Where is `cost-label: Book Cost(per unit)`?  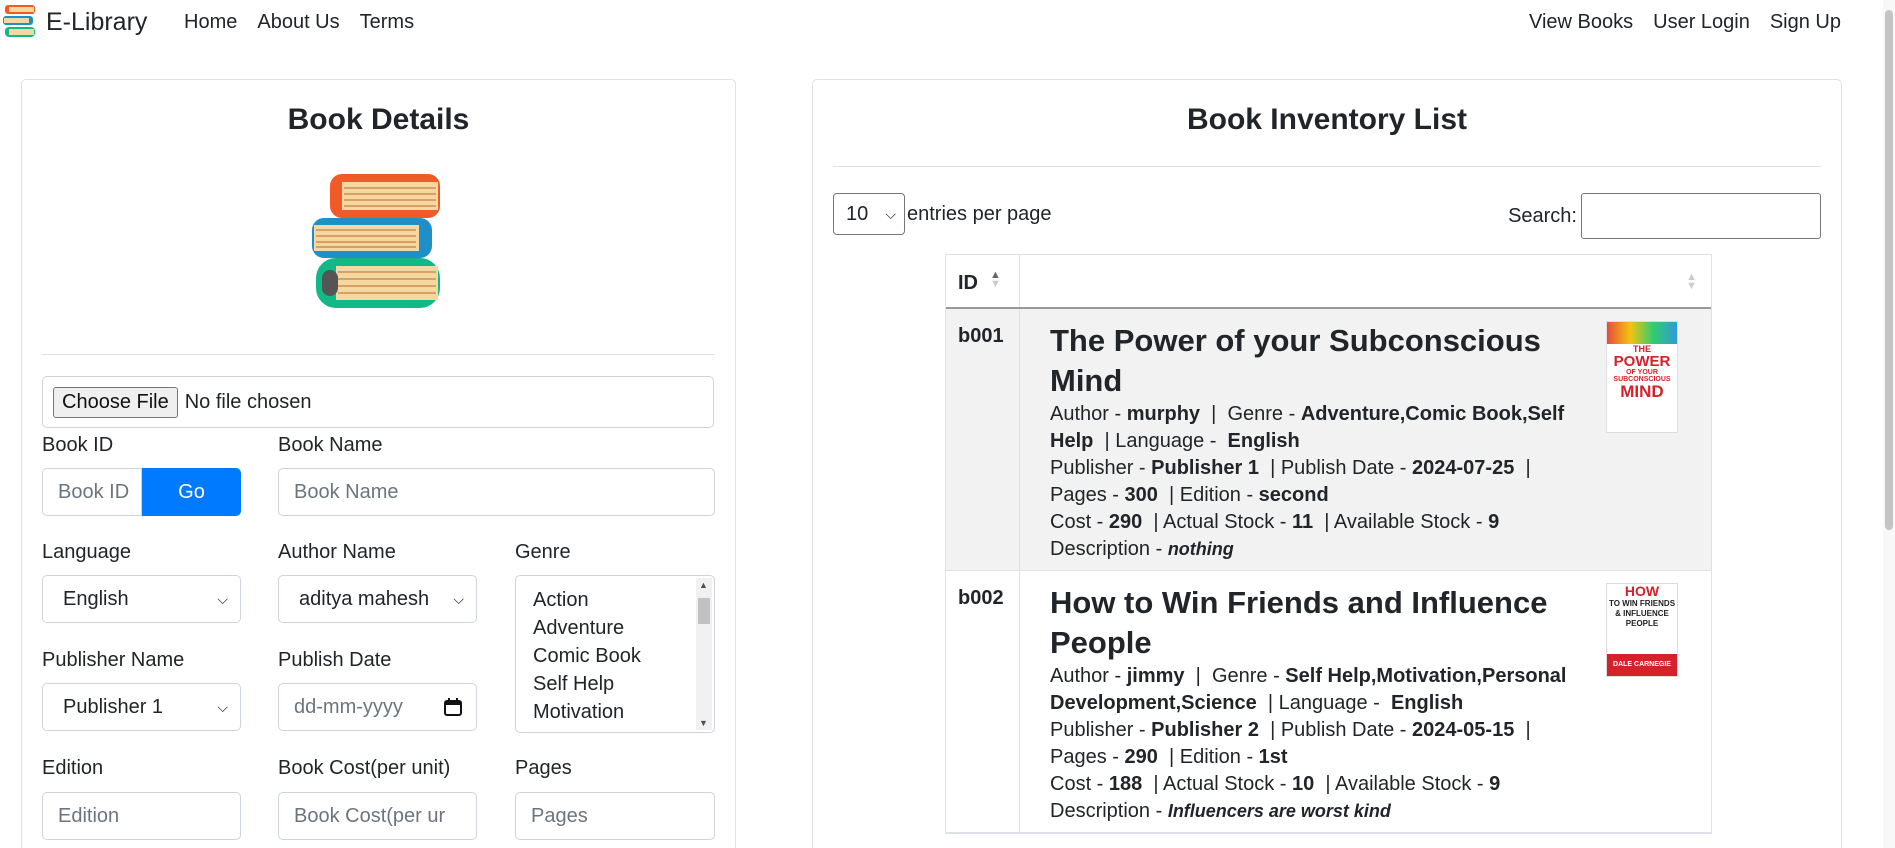 cost-label: Book Cost(per unit) is located at coordinates (364, 768).